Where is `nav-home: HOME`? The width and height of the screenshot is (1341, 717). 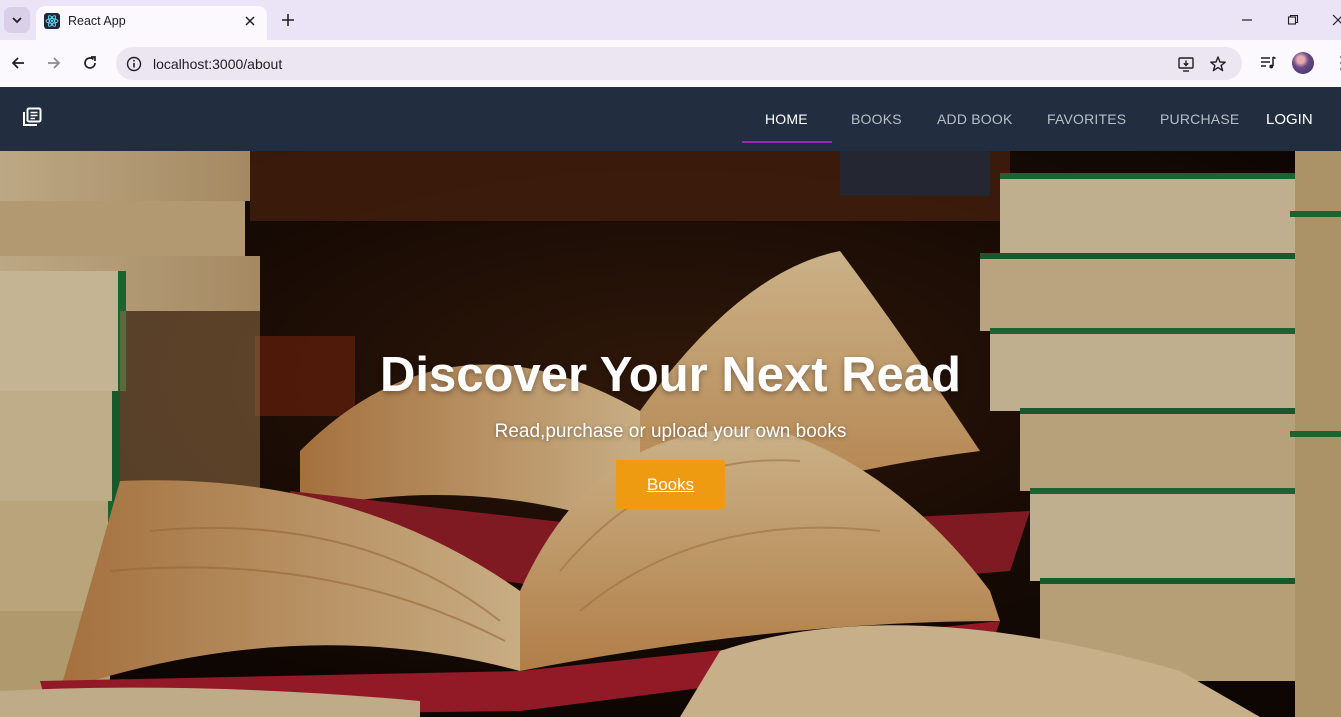
nav-home: HOME is located at coordinates (786, 119).